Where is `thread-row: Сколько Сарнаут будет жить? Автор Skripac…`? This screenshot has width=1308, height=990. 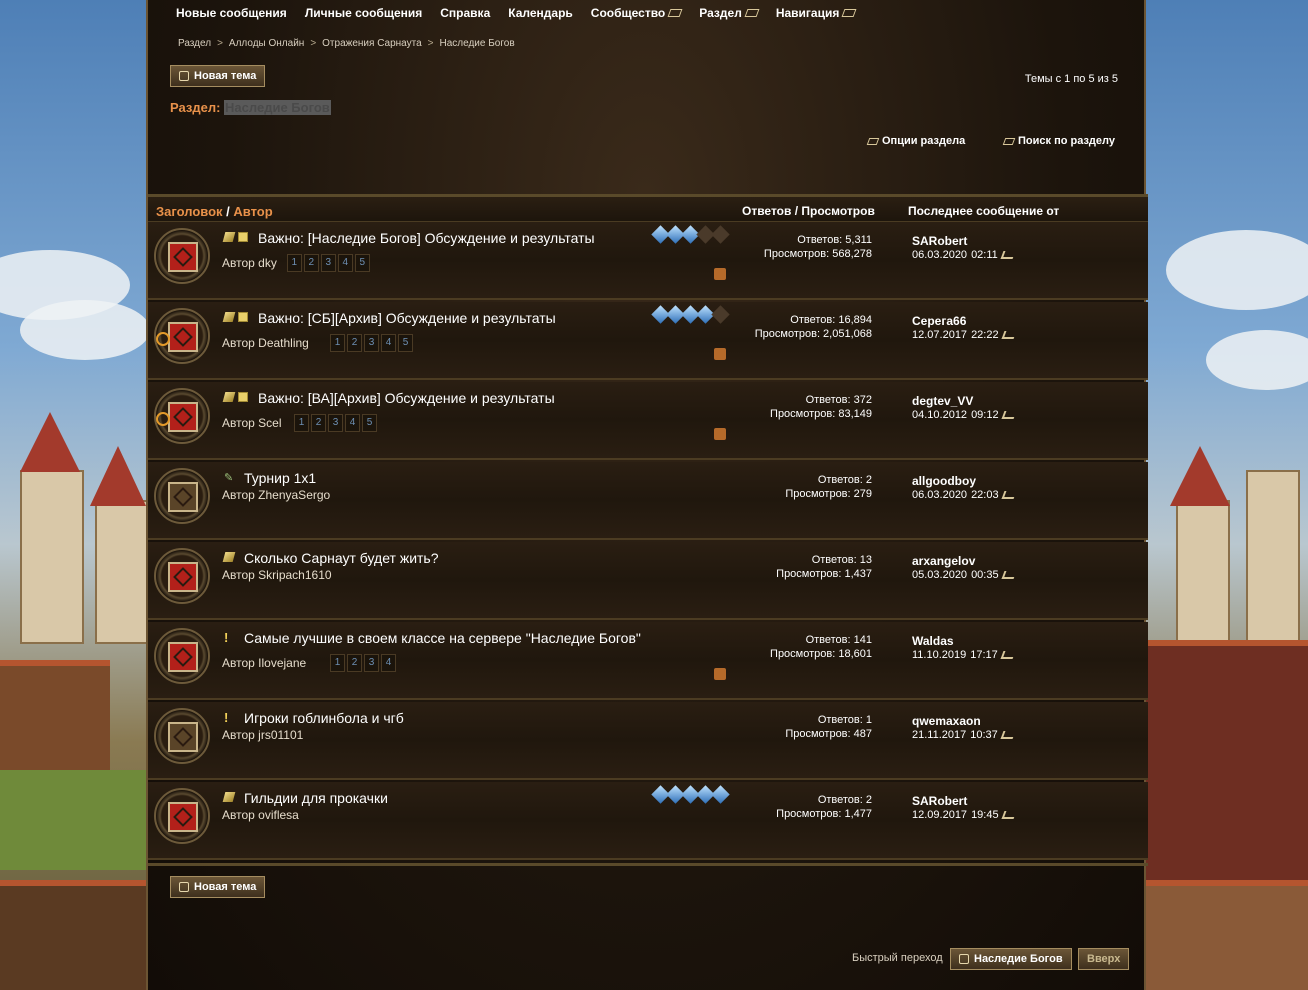 thread-row: Сколько Сарнаут будет жить? Автор Skripac… is located at coordinates (648, 581).